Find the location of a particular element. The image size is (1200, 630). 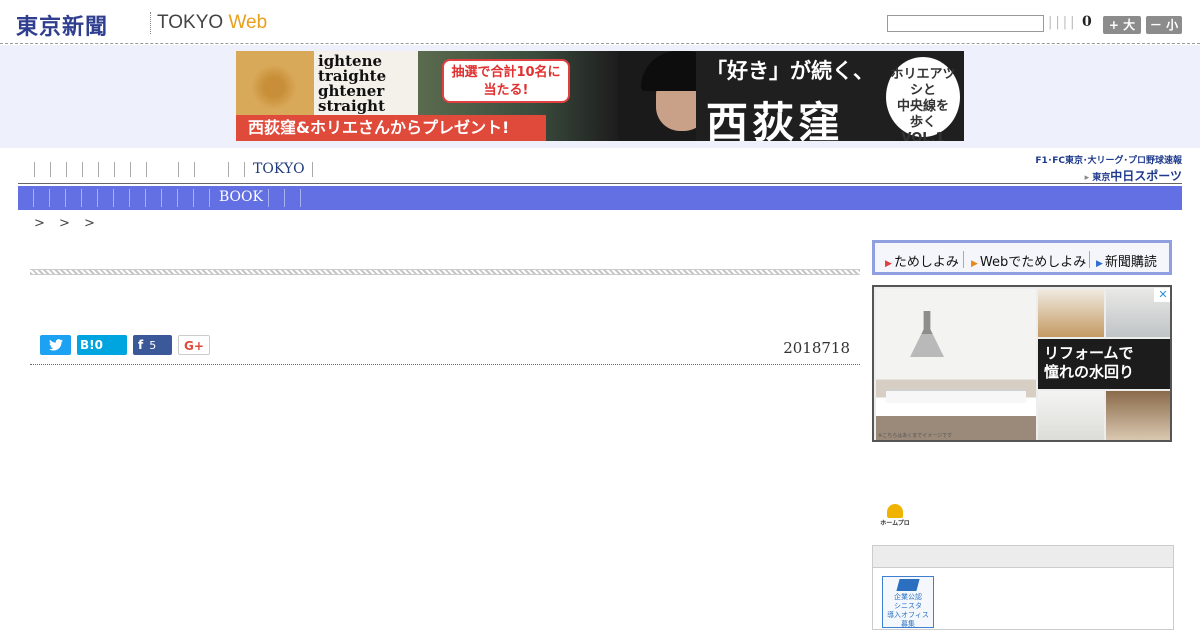

site-header: 東京新聞 TOKYO Web |||| 0 + 大 － 小 is located at coordinates (600, 22).